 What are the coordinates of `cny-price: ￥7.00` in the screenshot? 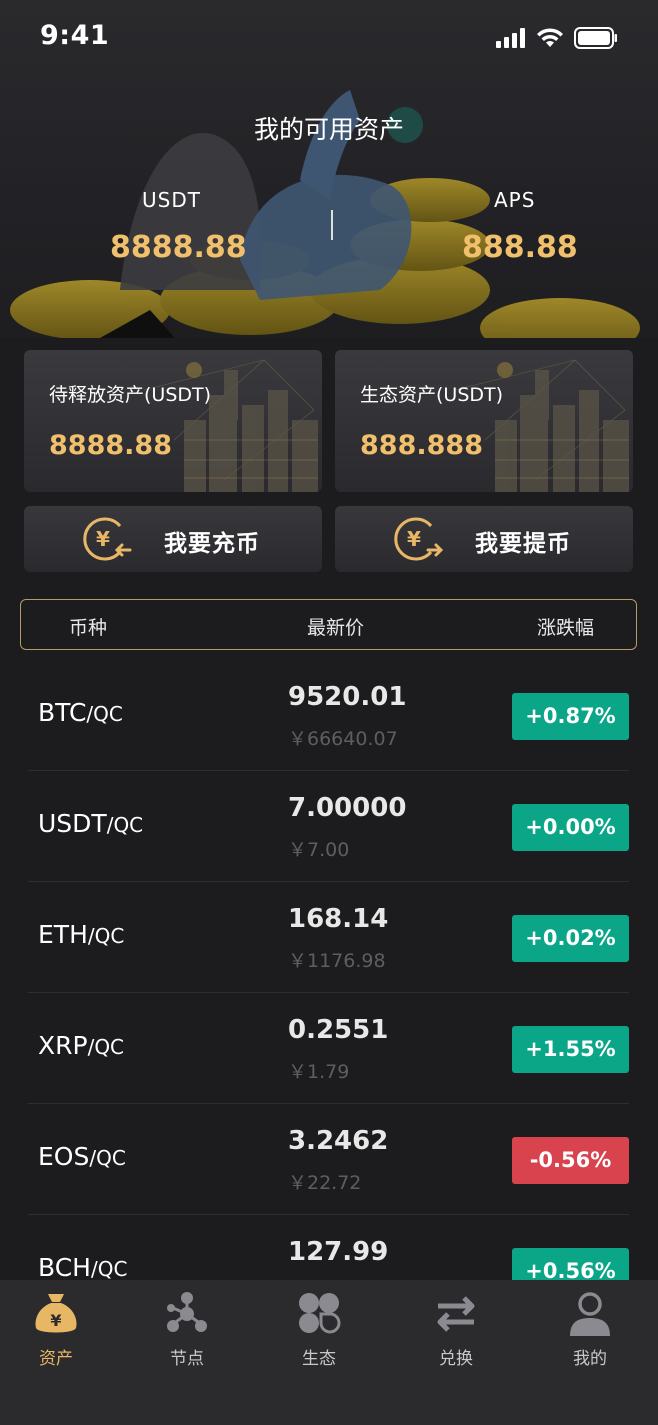 It's located at (319, 850).